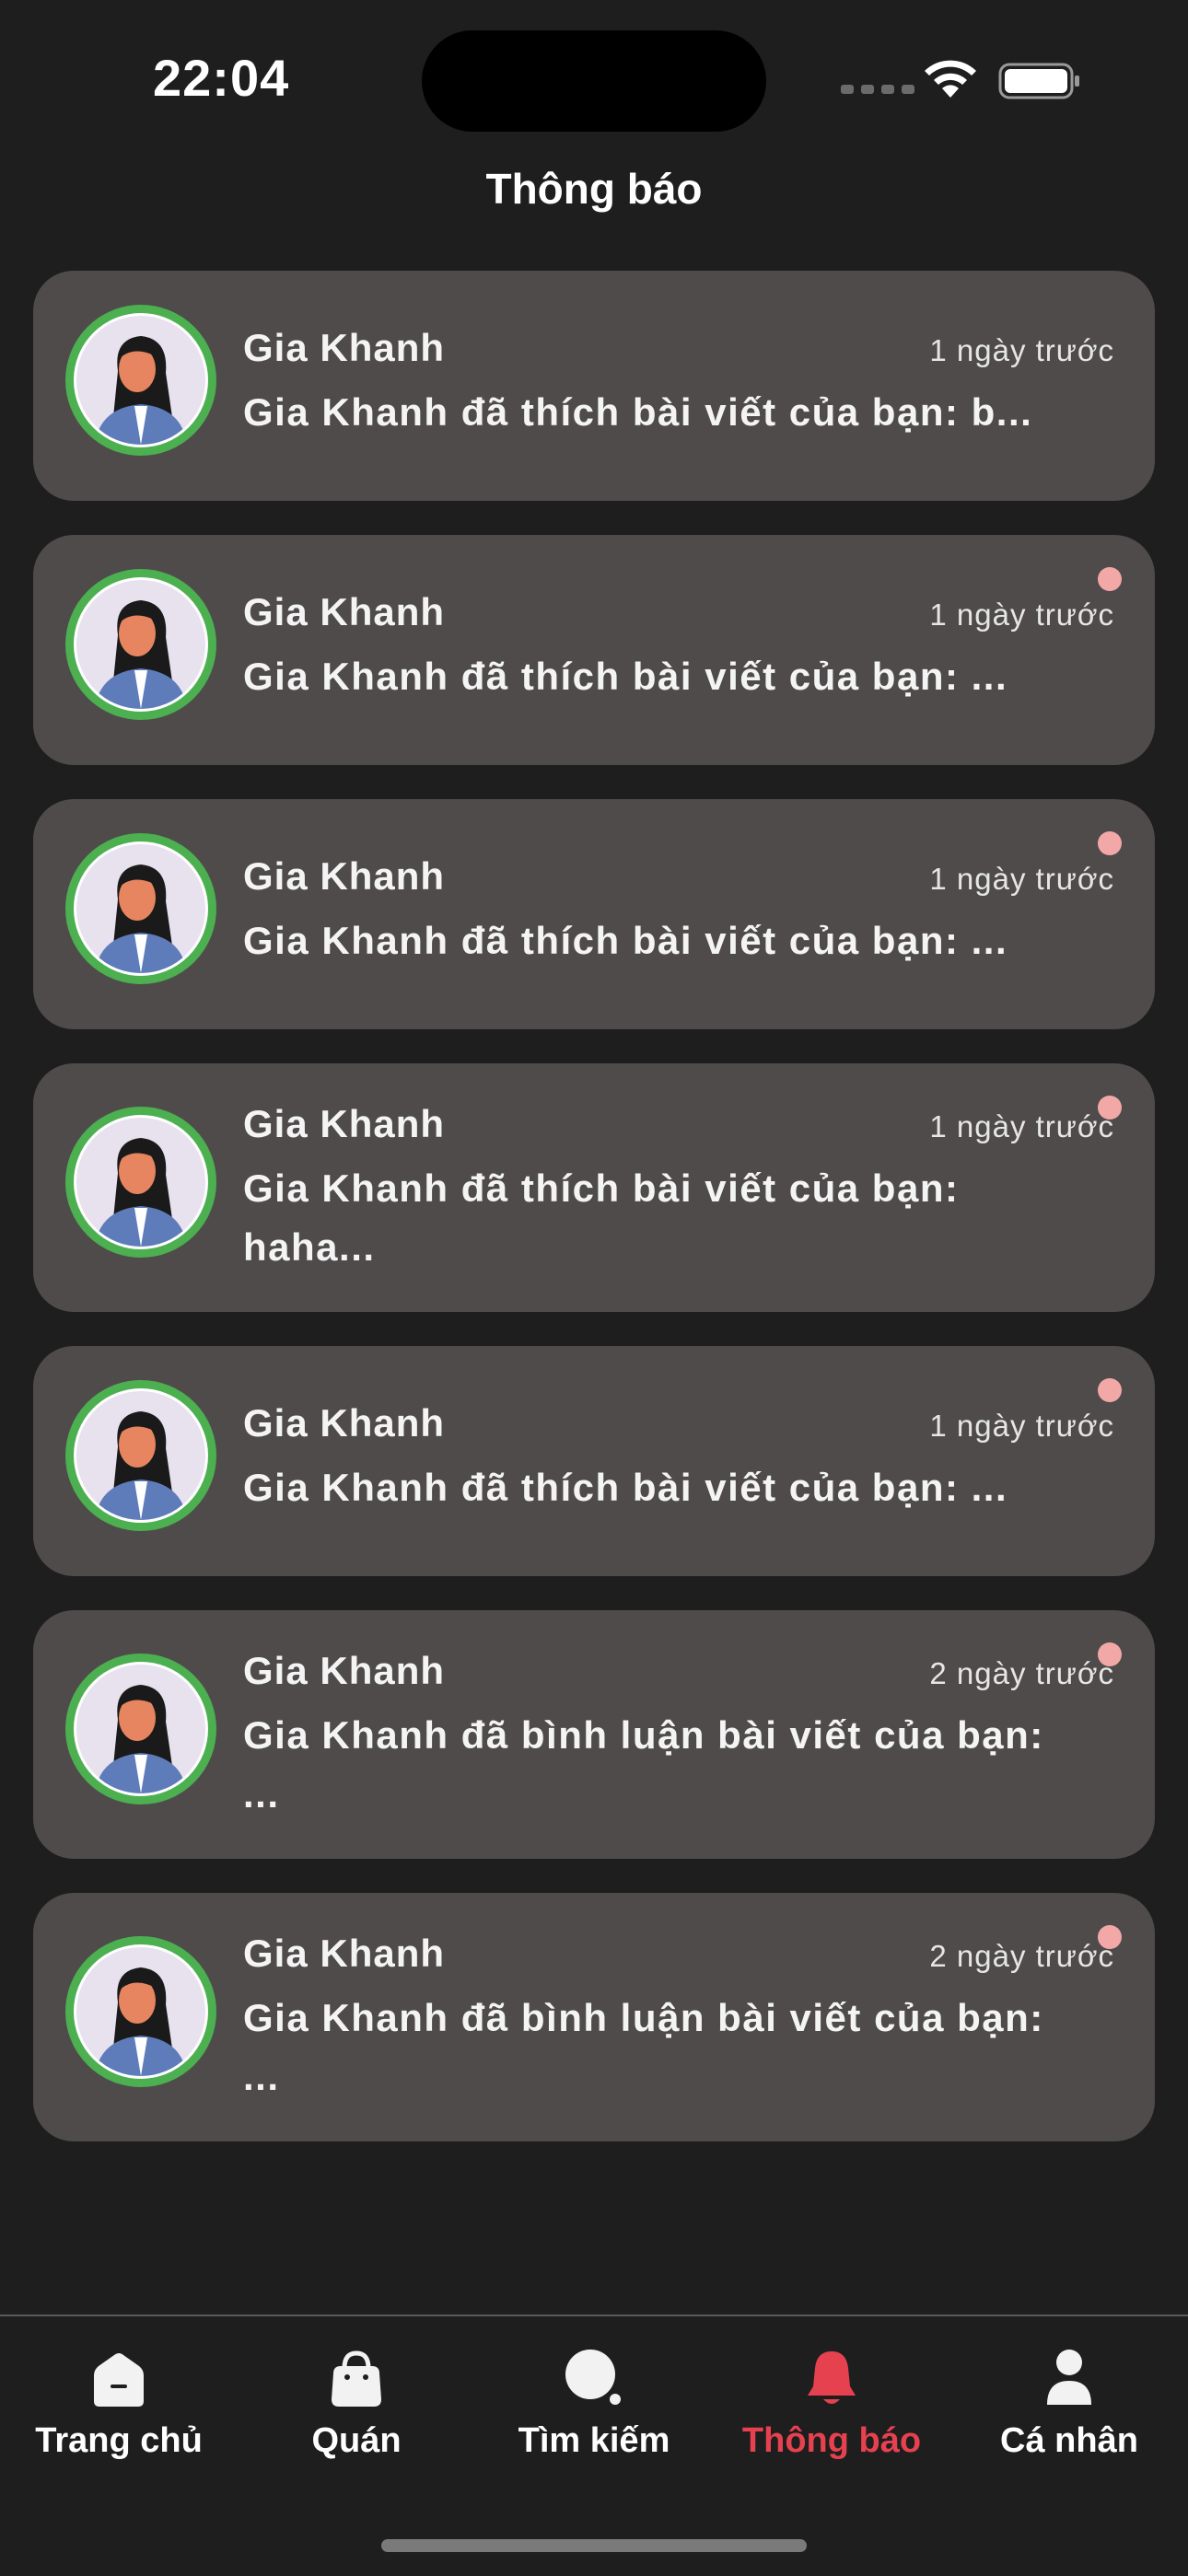  Describe the element at coordinates (1038, 81) in the screenshot. I see `battery-icon` at that location.